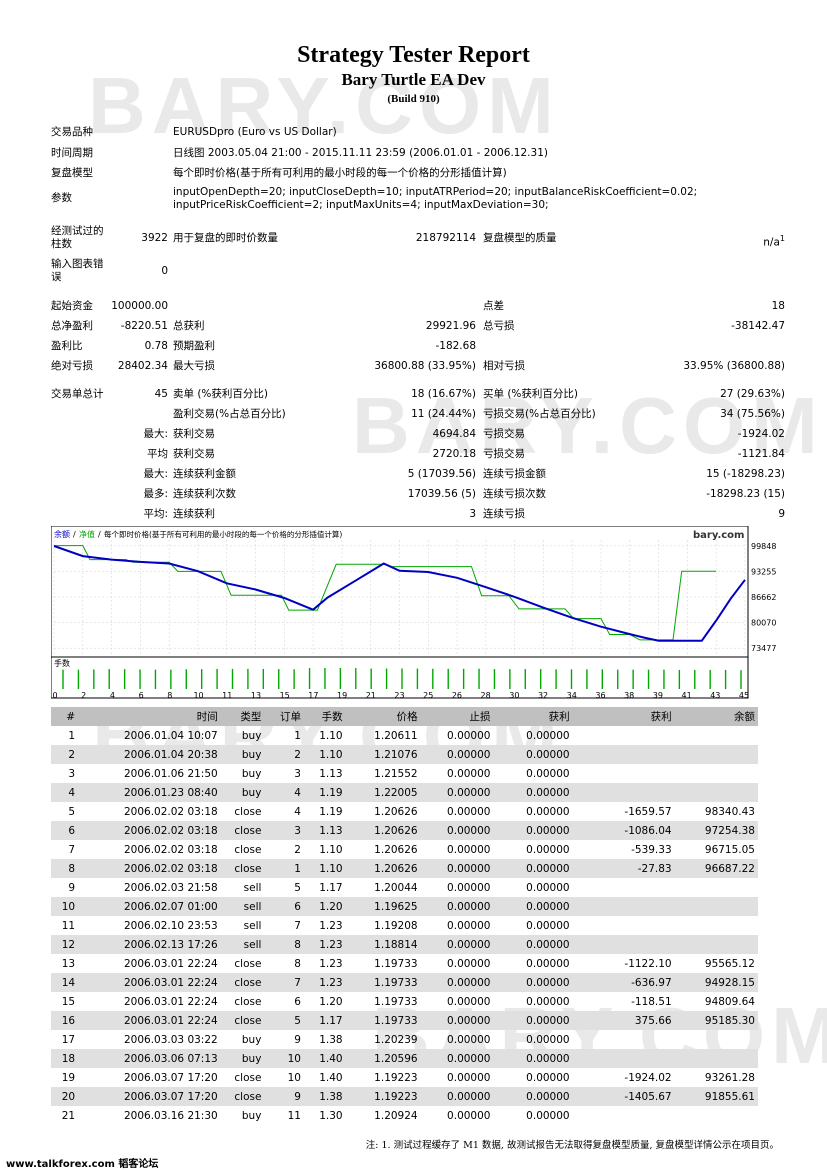 This screenshot has height=1170, width=827. What do you see at coordinates (313, 695) in the screenshot?
I see `x-tick-label: 17` at bounding box center [313, 695].